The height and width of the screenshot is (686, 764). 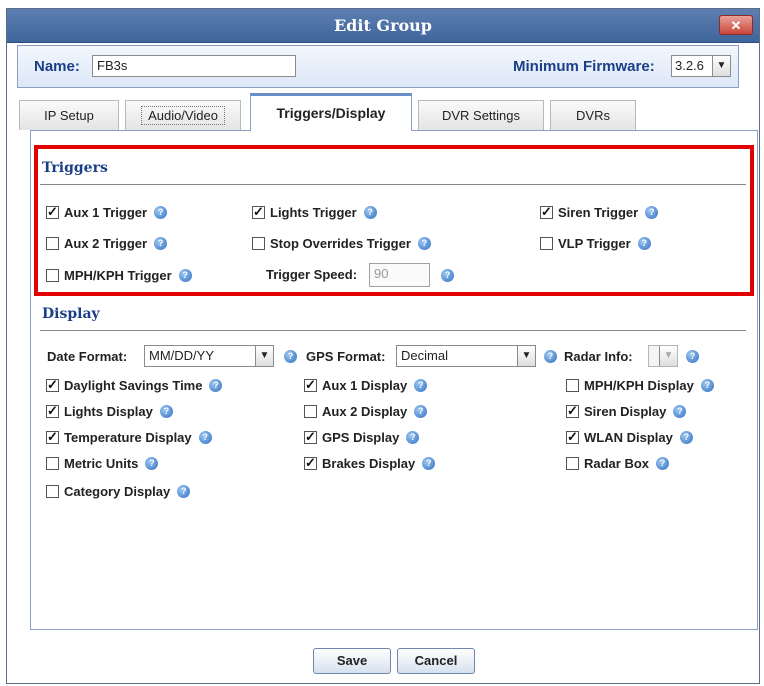 I want to click on mph-kph-trigger-checkbox: MPH/KPH Trigger?, so click(x=119, y=275).